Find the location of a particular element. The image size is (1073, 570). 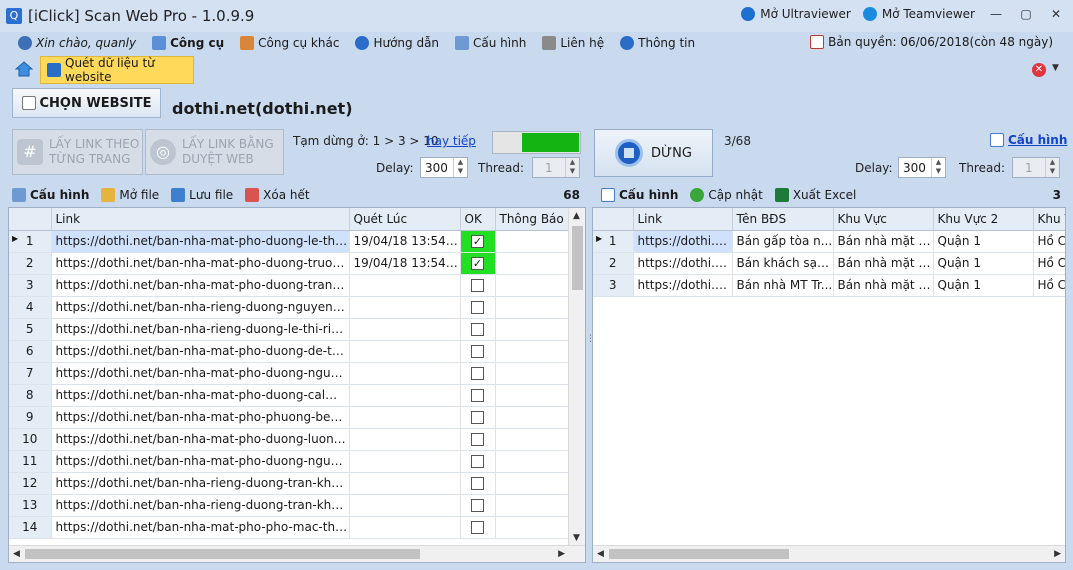

col-property-name: Tên BĐS is located at coordinates (783, 219).